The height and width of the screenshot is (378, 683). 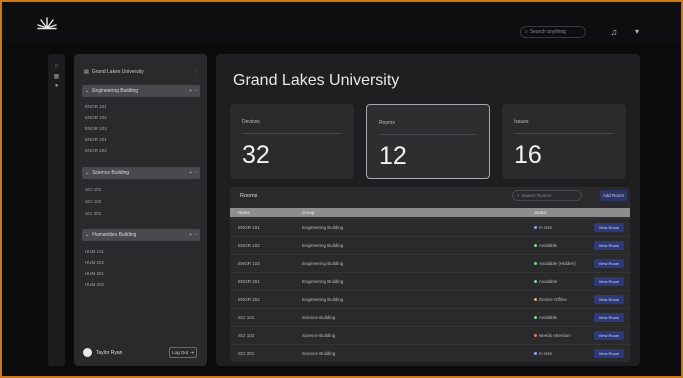 I want to click on room-name: ENGR 102, so click(x=249, y=245).